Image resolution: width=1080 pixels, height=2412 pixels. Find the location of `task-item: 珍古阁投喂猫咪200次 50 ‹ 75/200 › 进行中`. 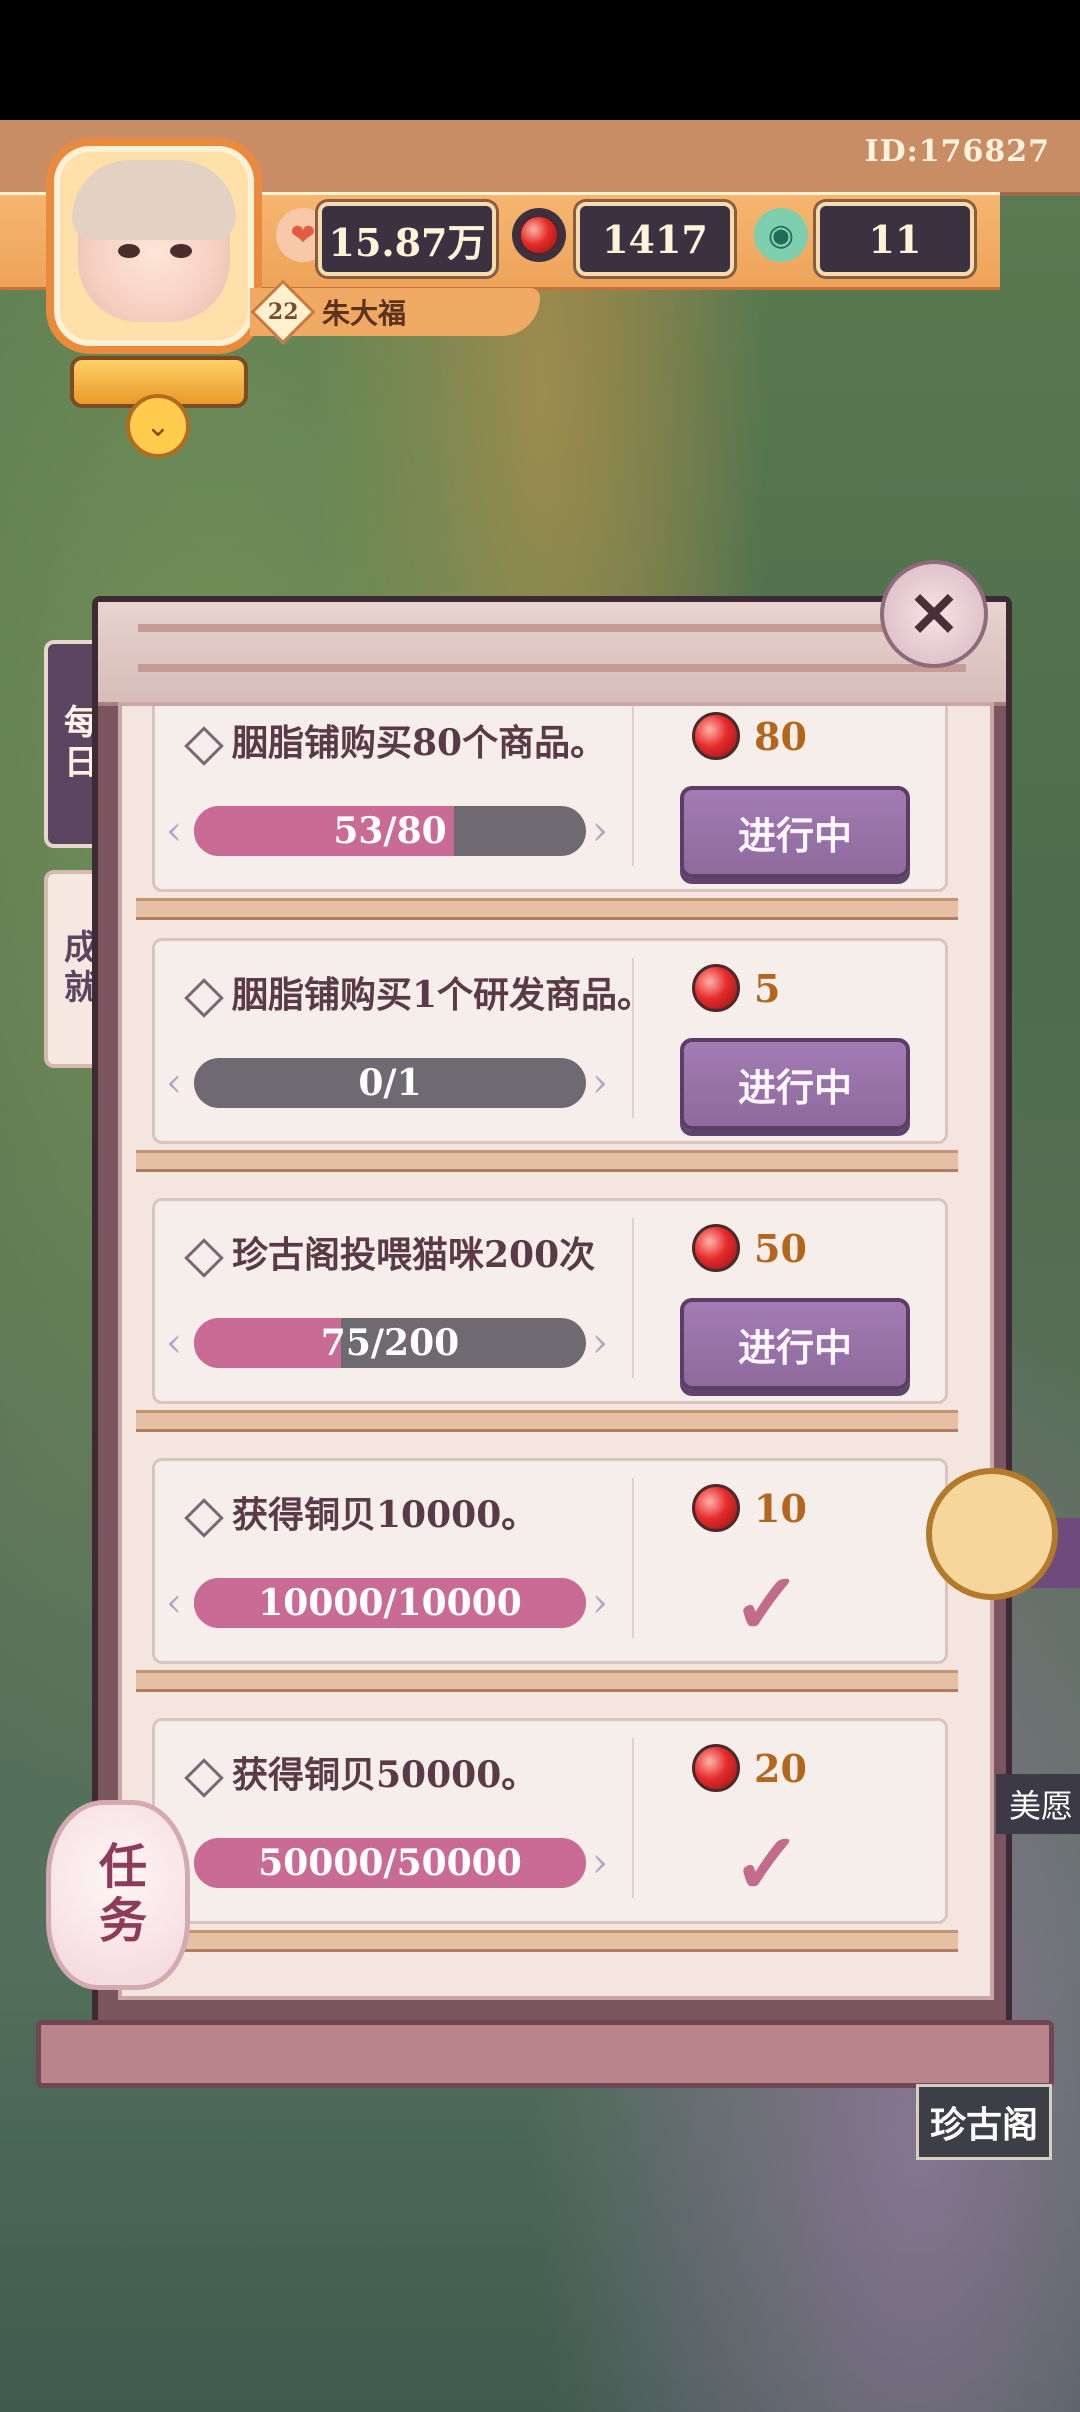

task-item: 珍古阁投喂猫咪200次 50 ‹ 75/200 › 进行中 is located at coordinates (547, 1315).